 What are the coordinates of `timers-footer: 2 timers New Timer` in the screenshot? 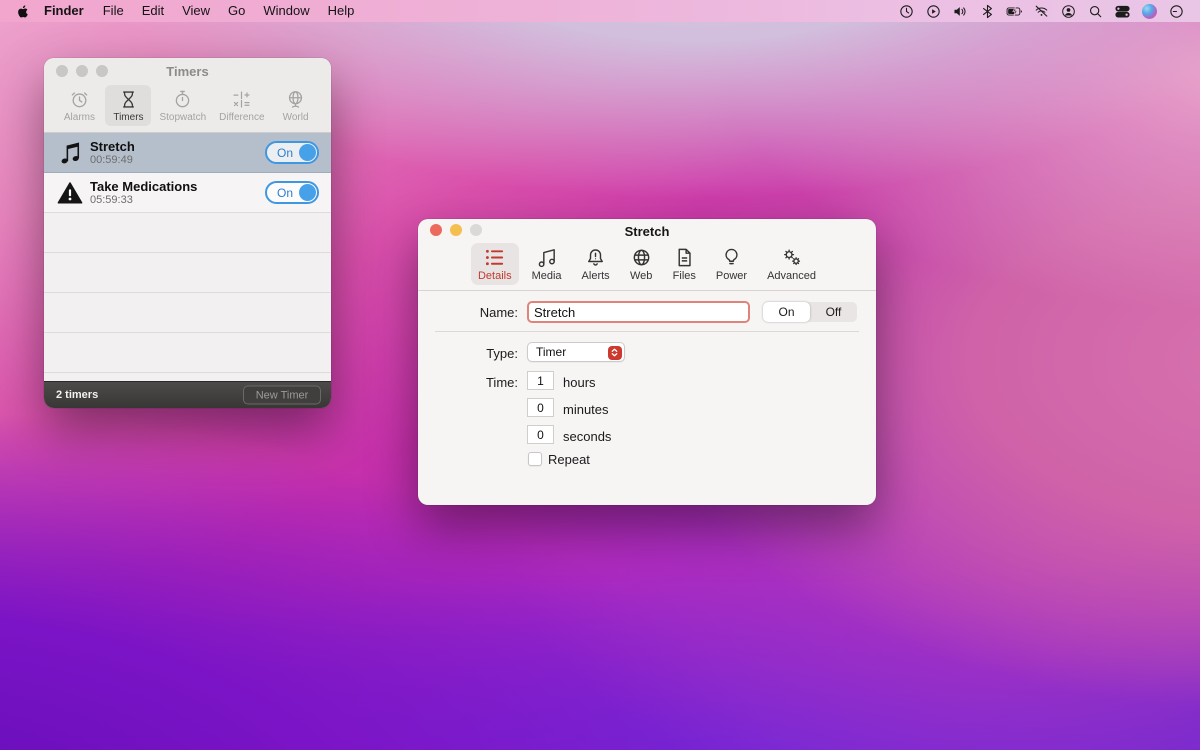 It's located at (187, 394).